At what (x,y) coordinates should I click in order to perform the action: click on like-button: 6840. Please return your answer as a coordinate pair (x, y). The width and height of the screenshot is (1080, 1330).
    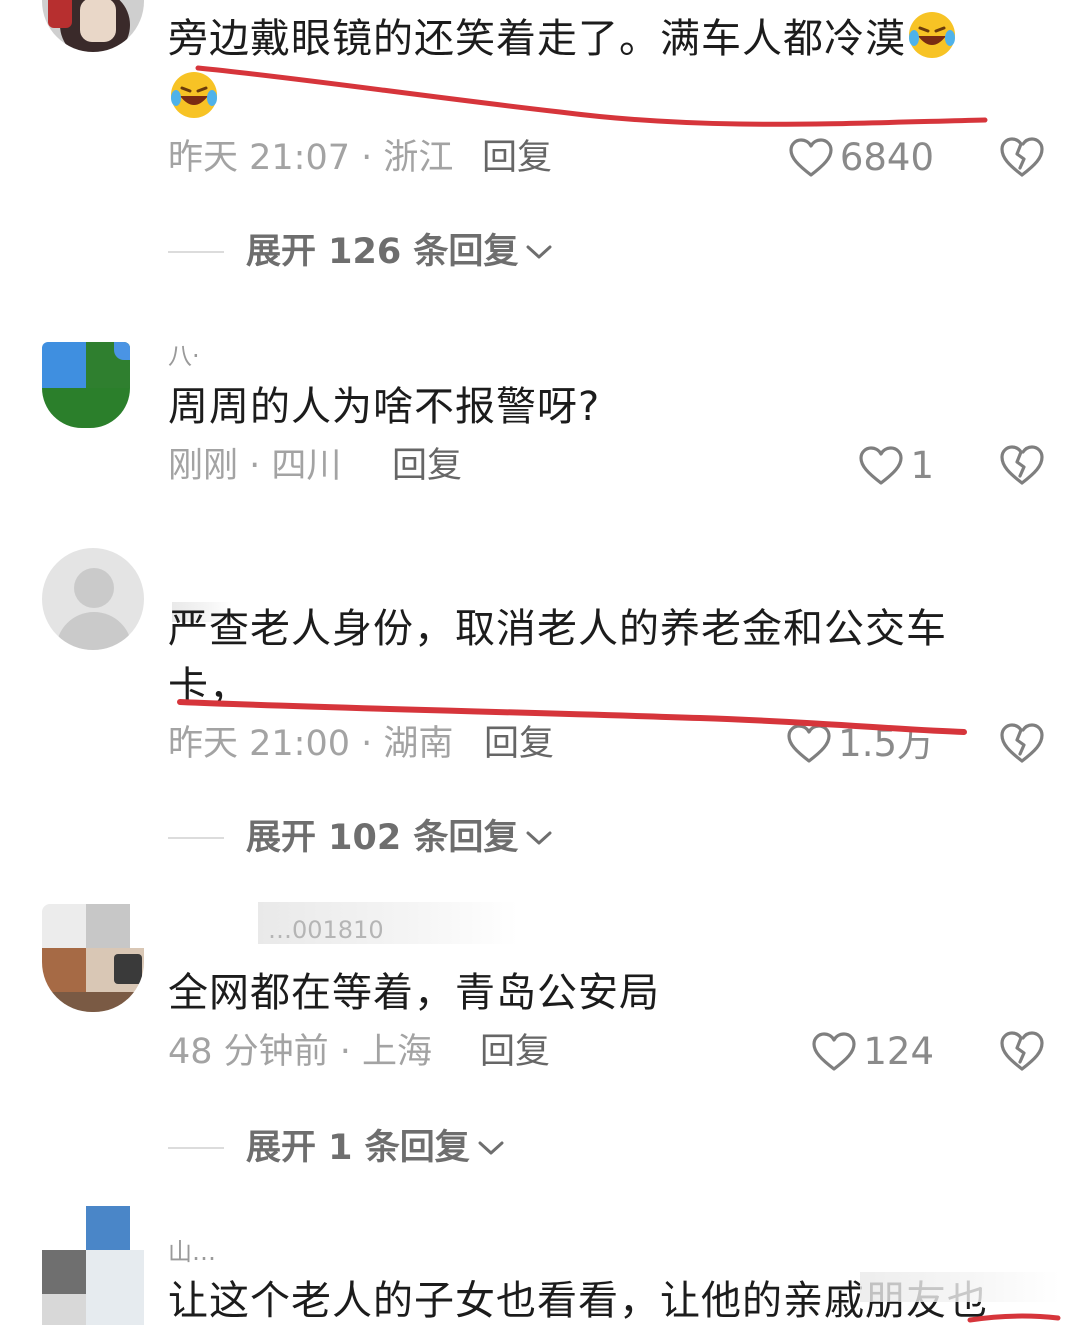
    Looking at the image, I should click on (861, 158).